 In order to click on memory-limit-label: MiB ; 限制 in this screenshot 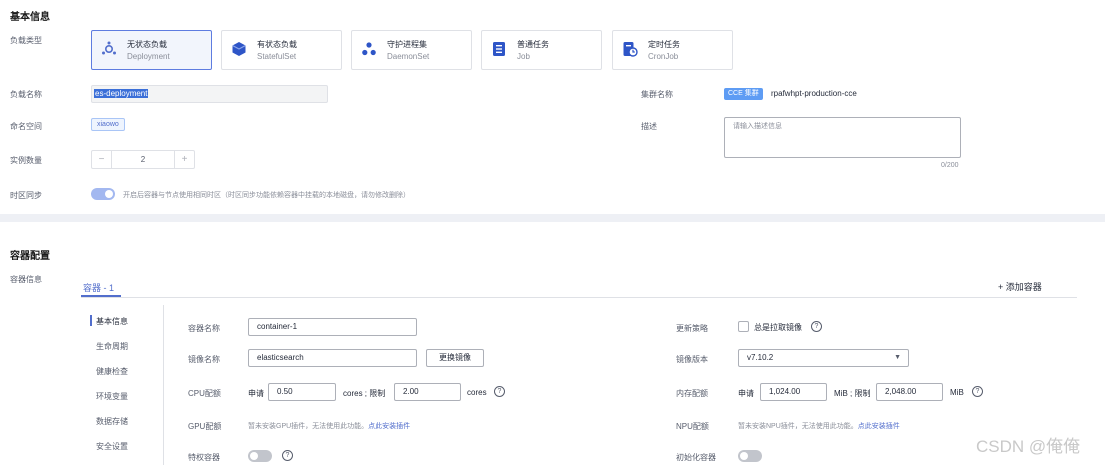, I will do `click(852, 393)`.